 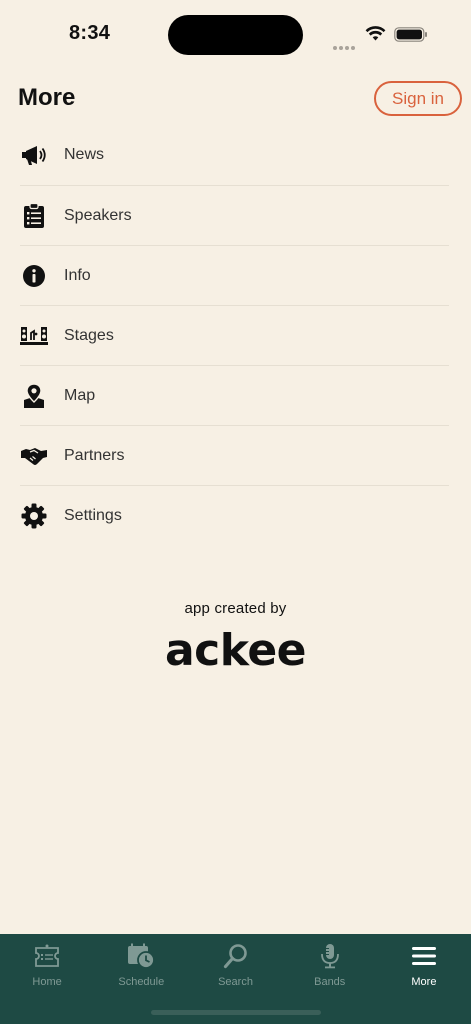 I want to click on menu-item-label: Stages, so click(x=89, y=335).